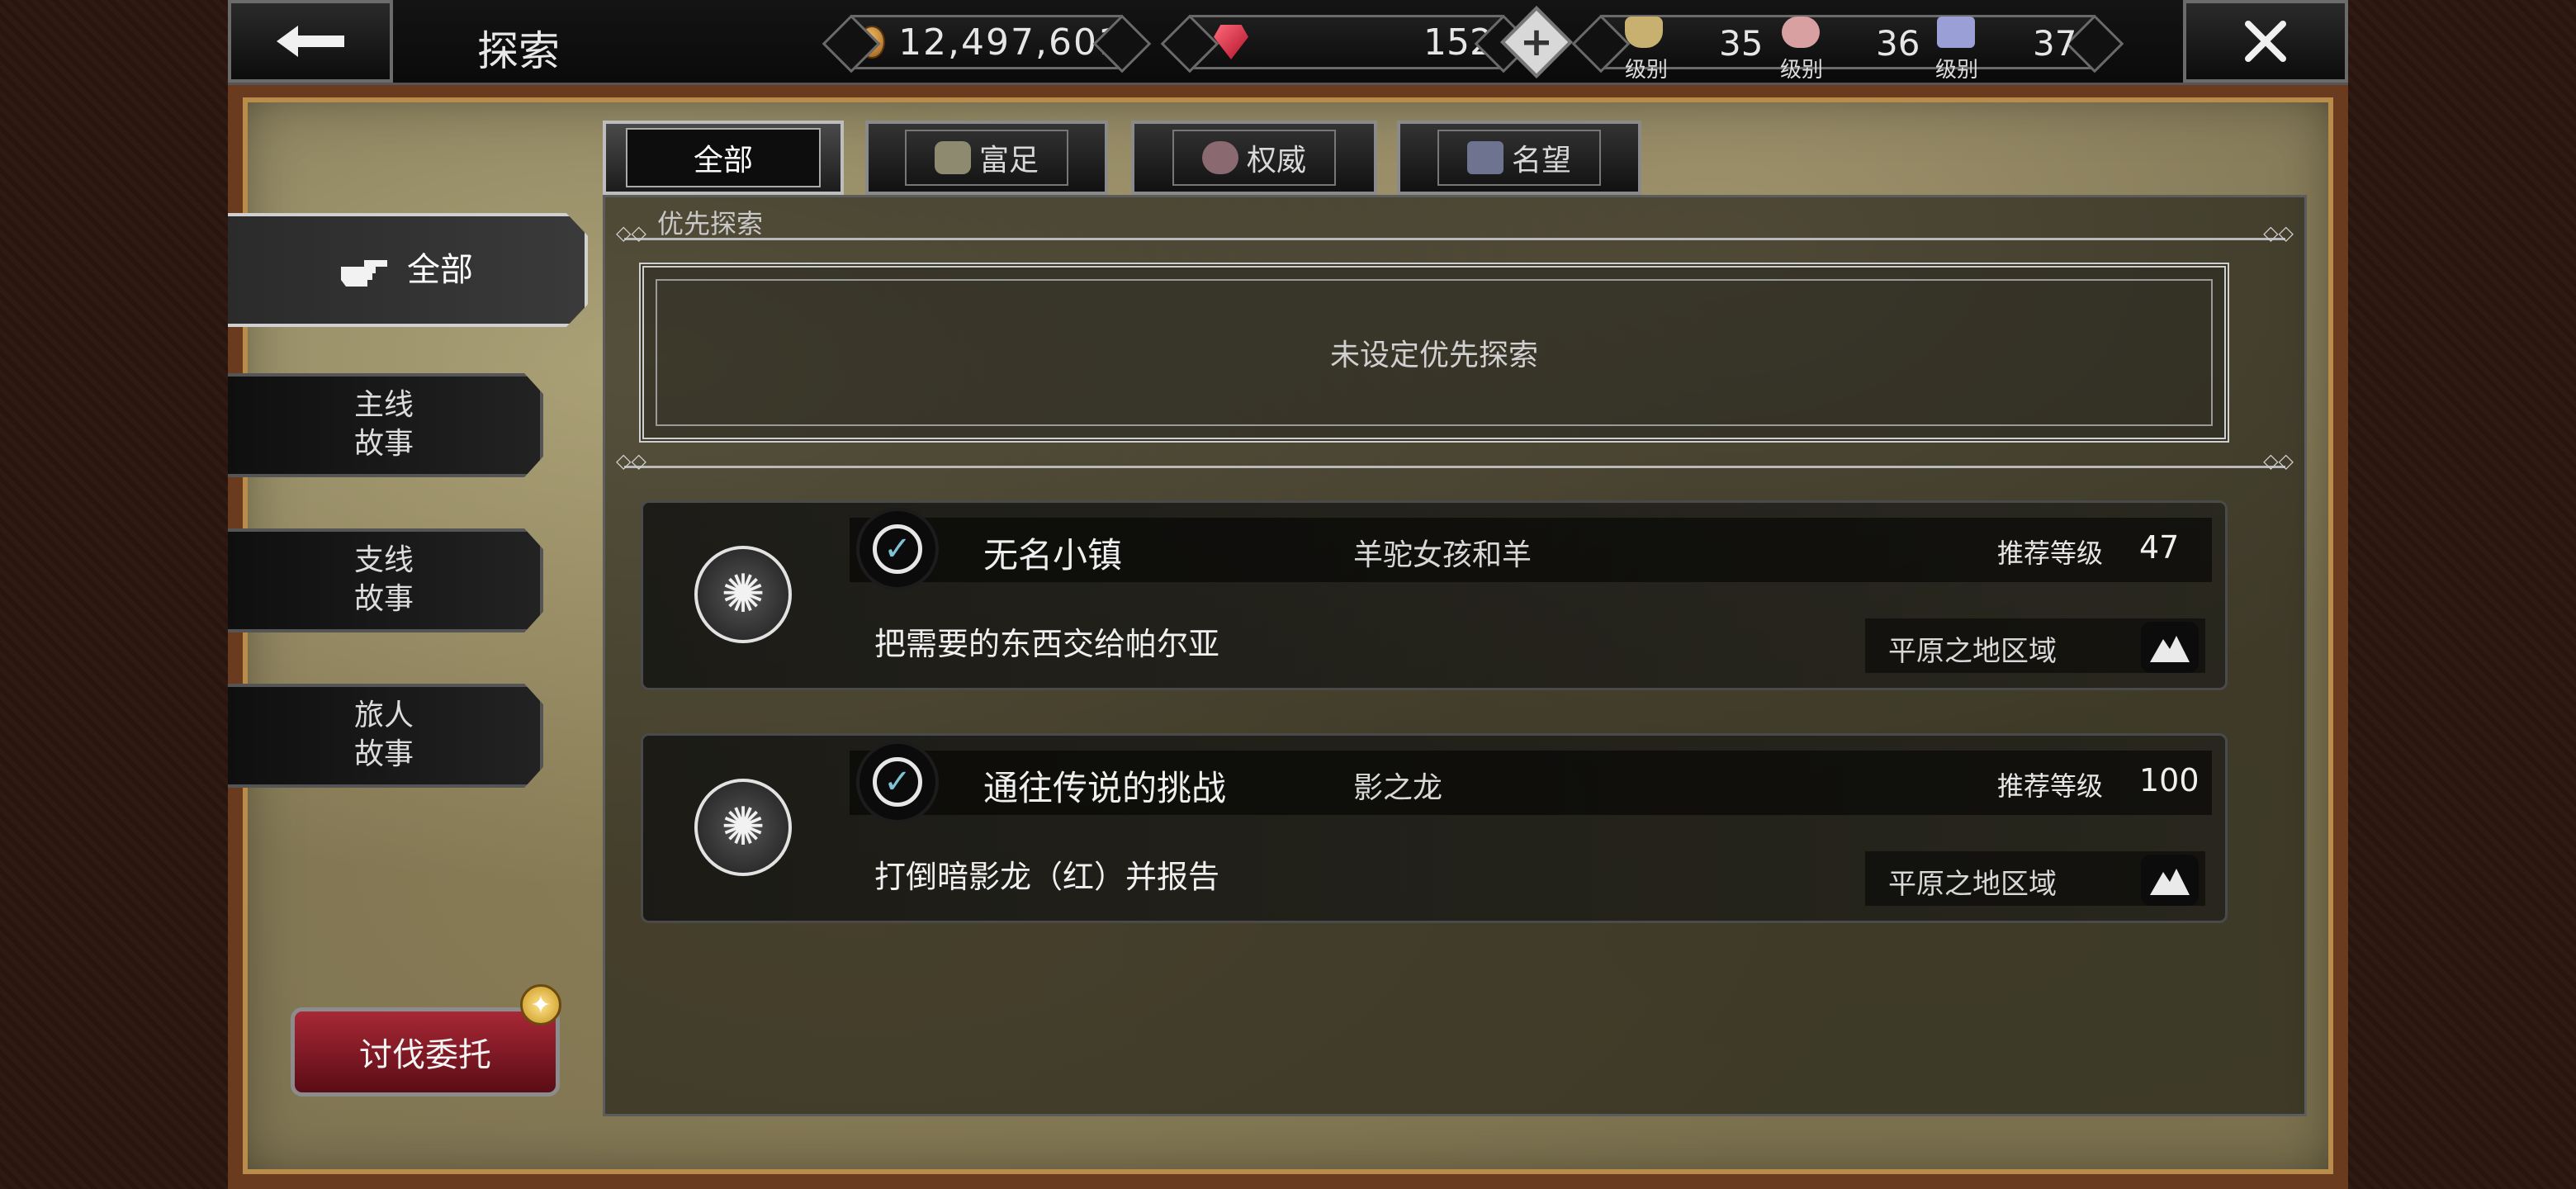 The height and width of the screenshot is (1189, 2576). I want to click on sidebar-item-main-story: 主线 故事, so click(385, 425).